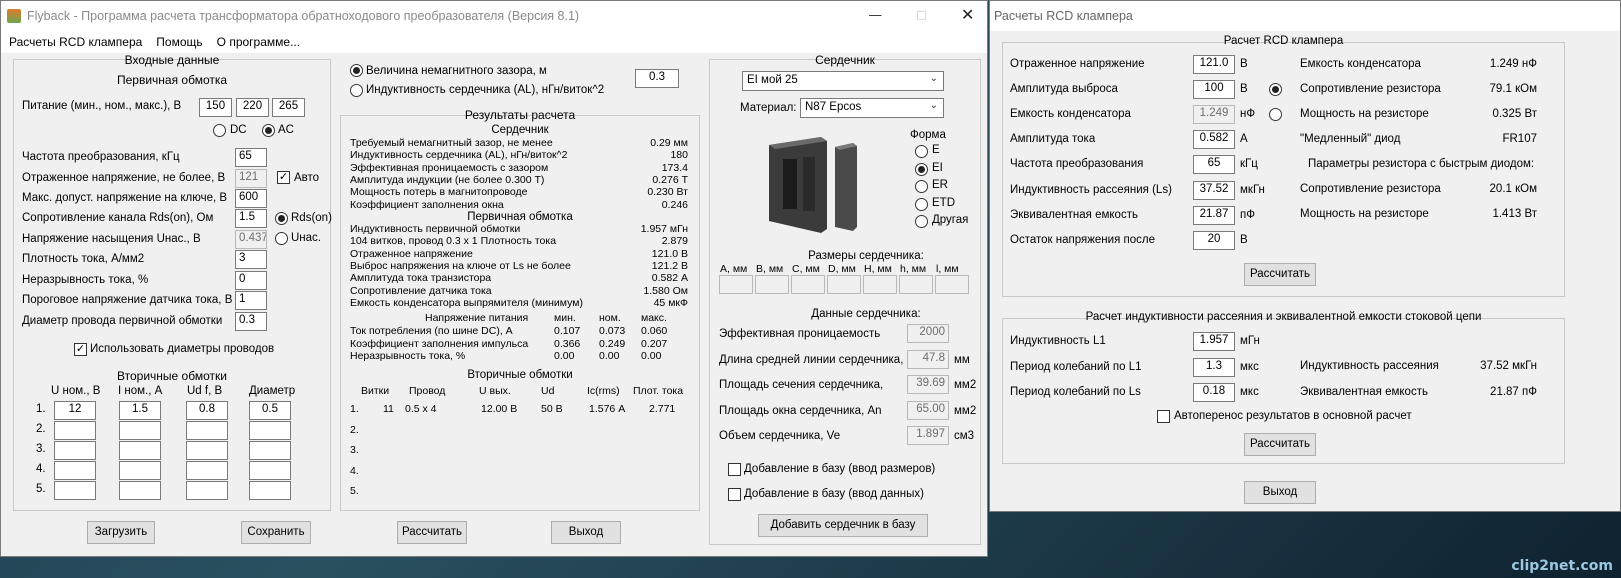 Image resolution: width=1621 pixels, height=578 pixels. What do you see at coordinates (1280, 492) in the screenshot?
I see `rcd-exit-button: Выход` at bounding box center [1280, 492].